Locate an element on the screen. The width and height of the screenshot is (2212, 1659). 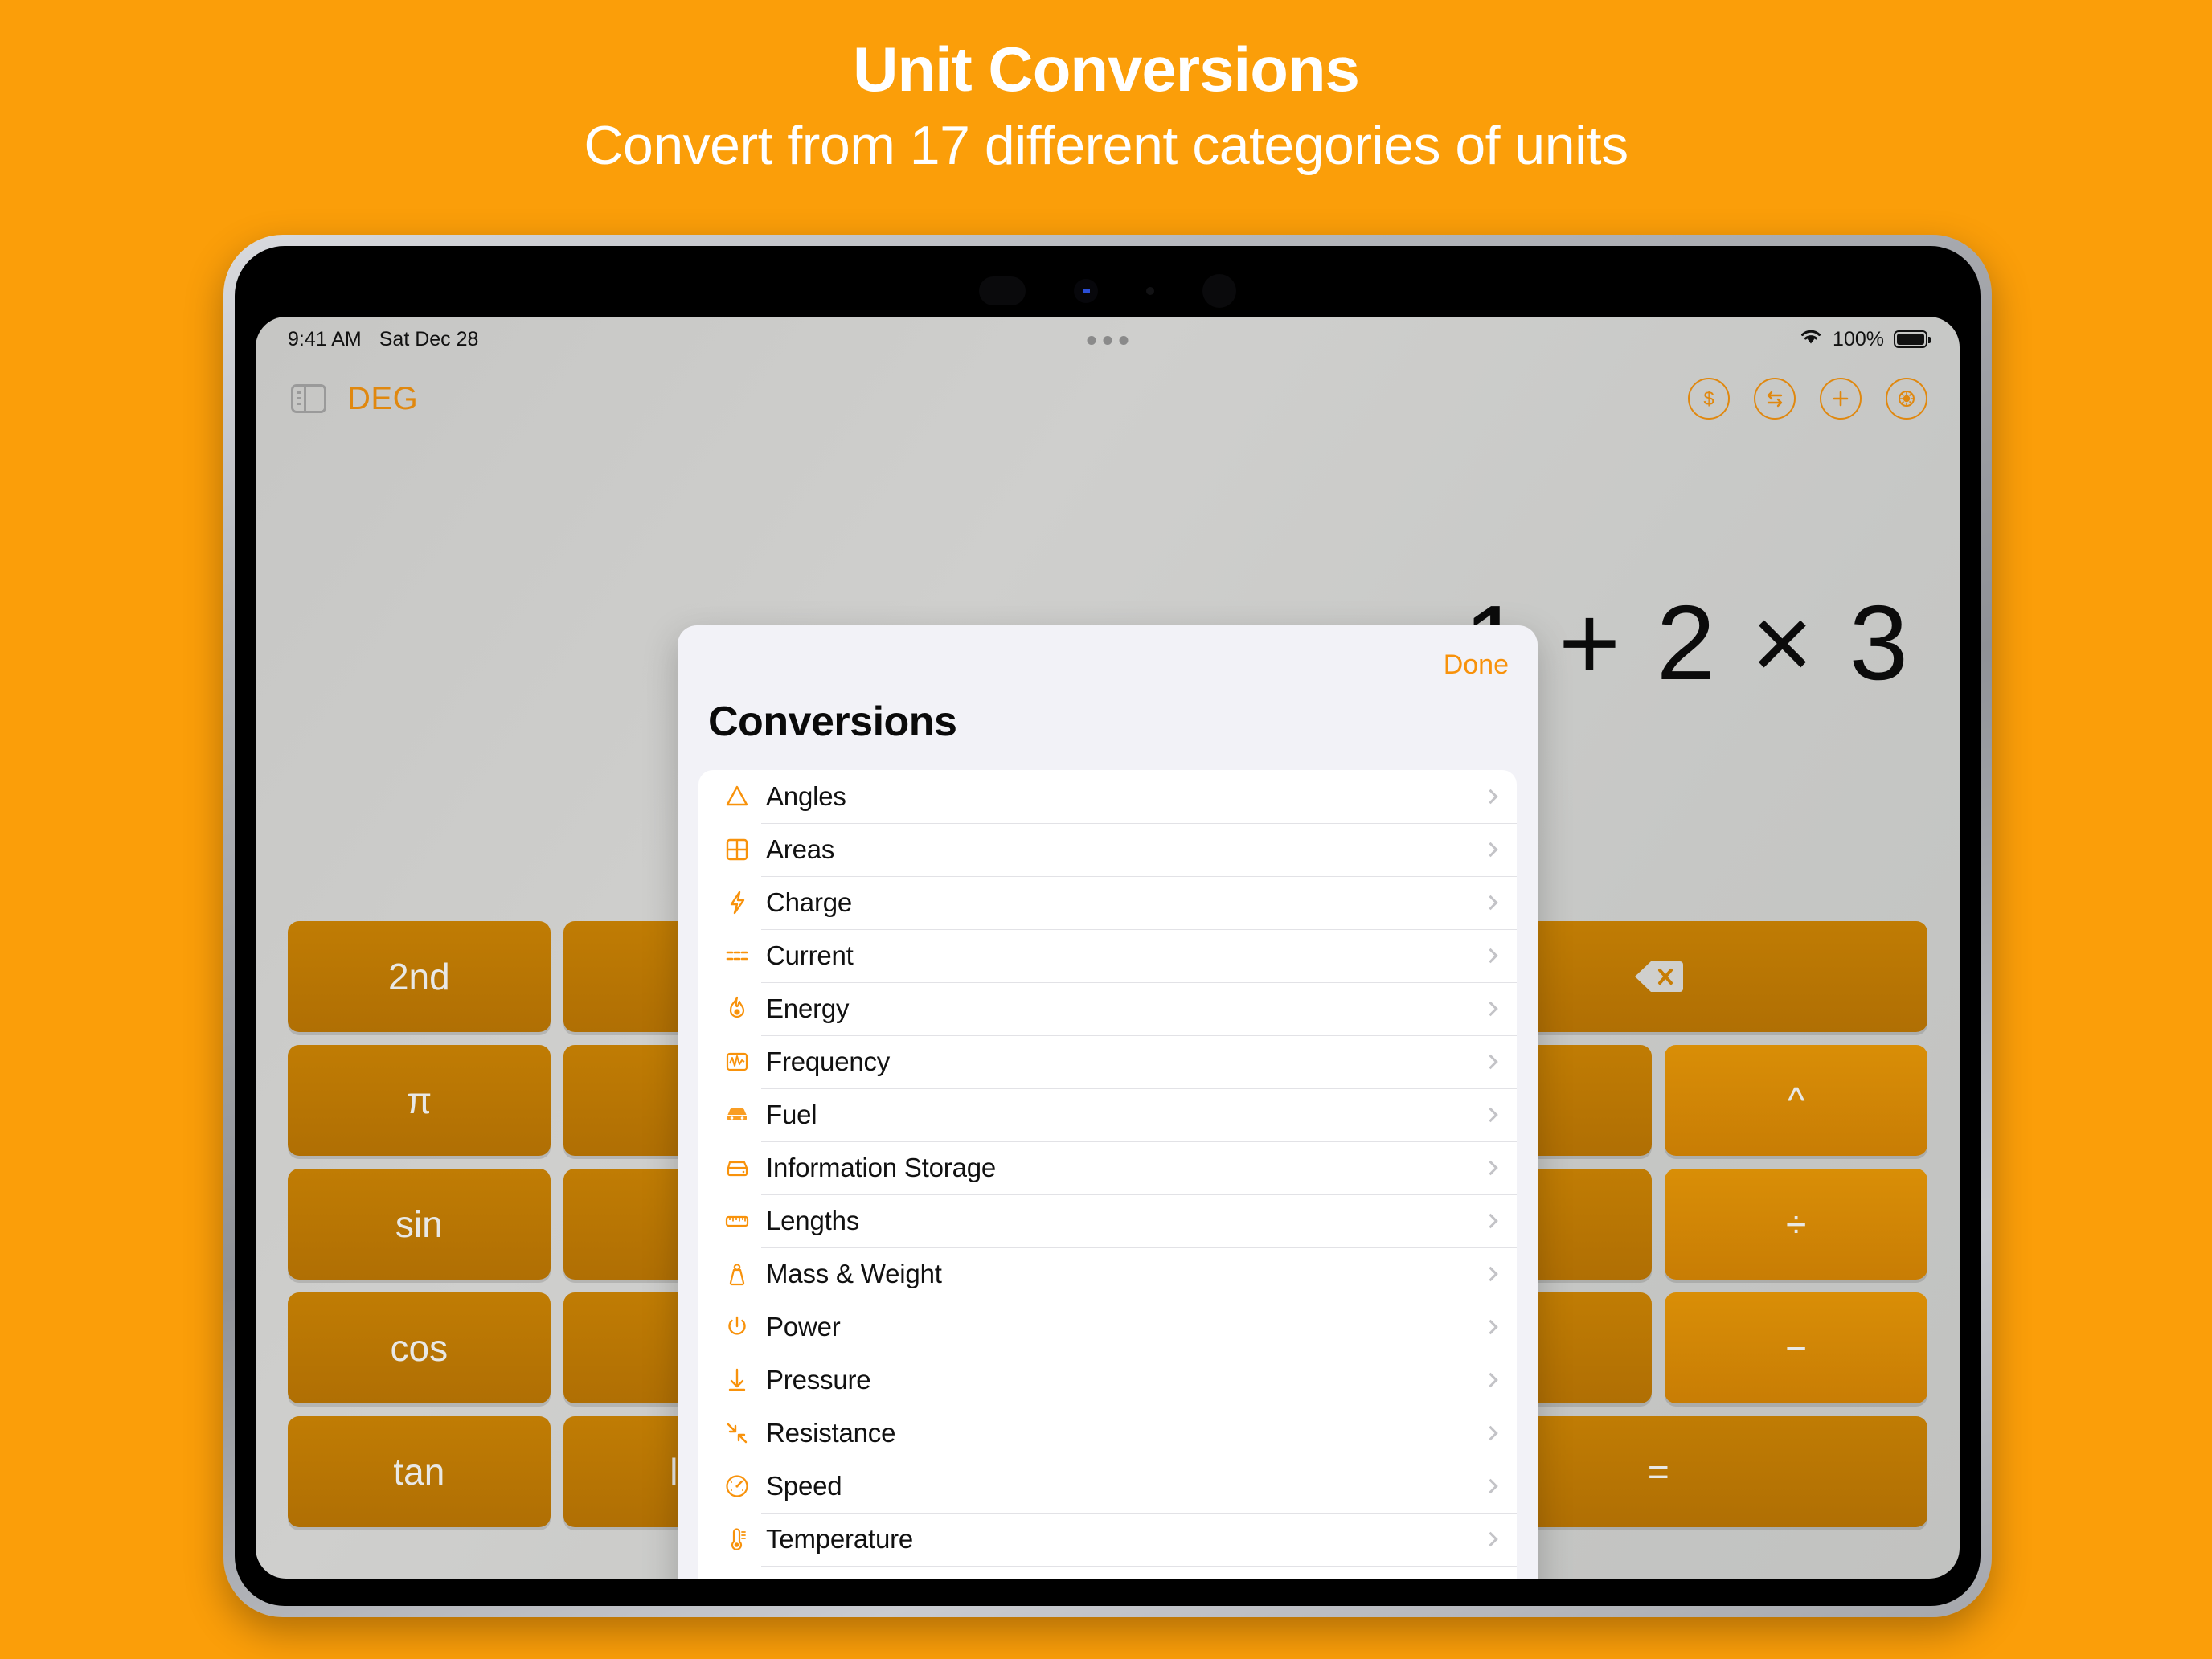
multitask-handle-icon is located at coordinates (1108, 340).